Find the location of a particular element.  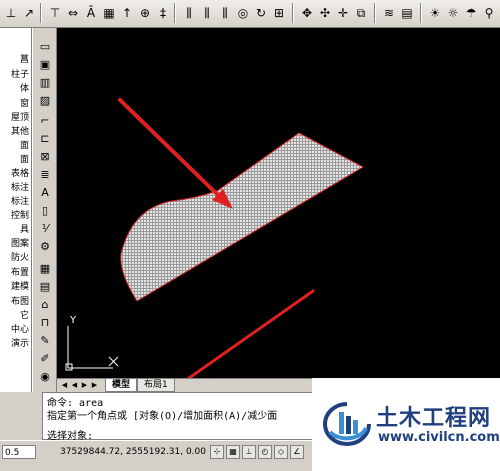

pan-icon: ⊞ is located at coordinates (279, 13).